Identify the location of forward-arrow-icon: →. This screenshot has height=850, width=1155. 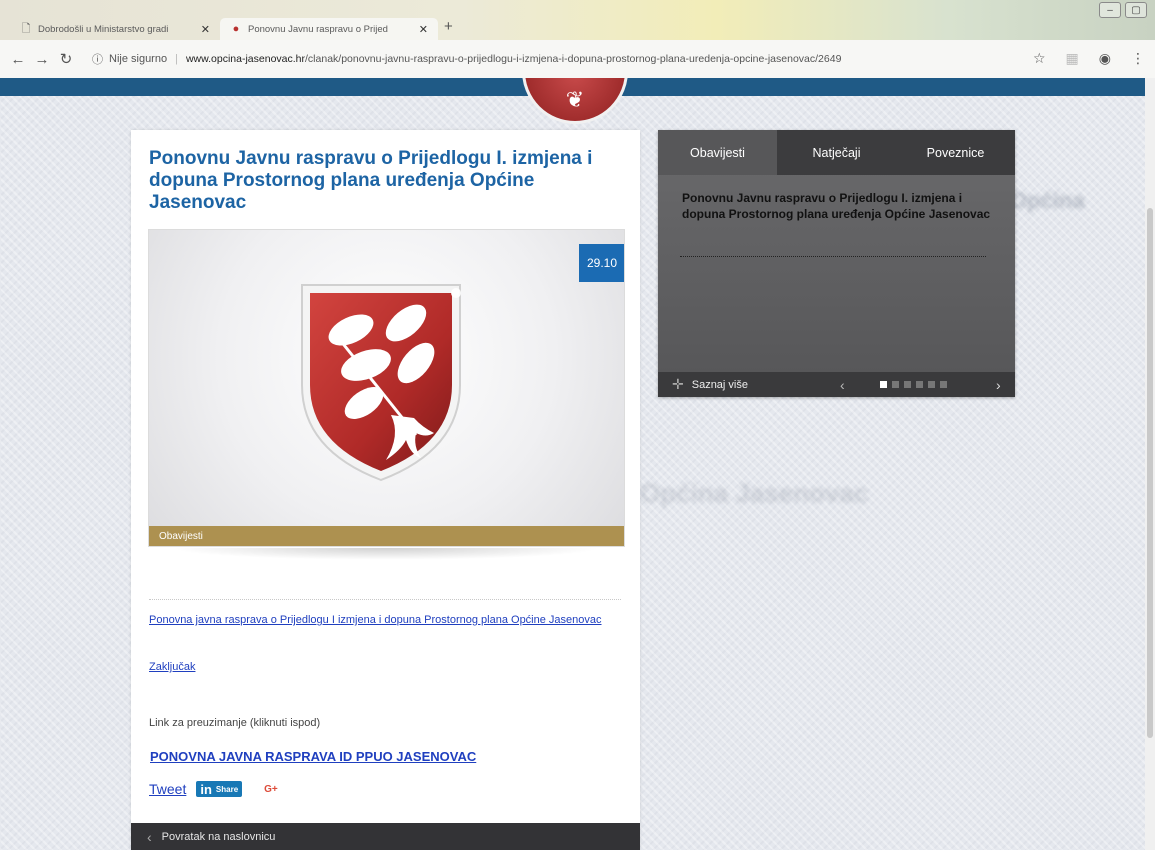
(42, 59).